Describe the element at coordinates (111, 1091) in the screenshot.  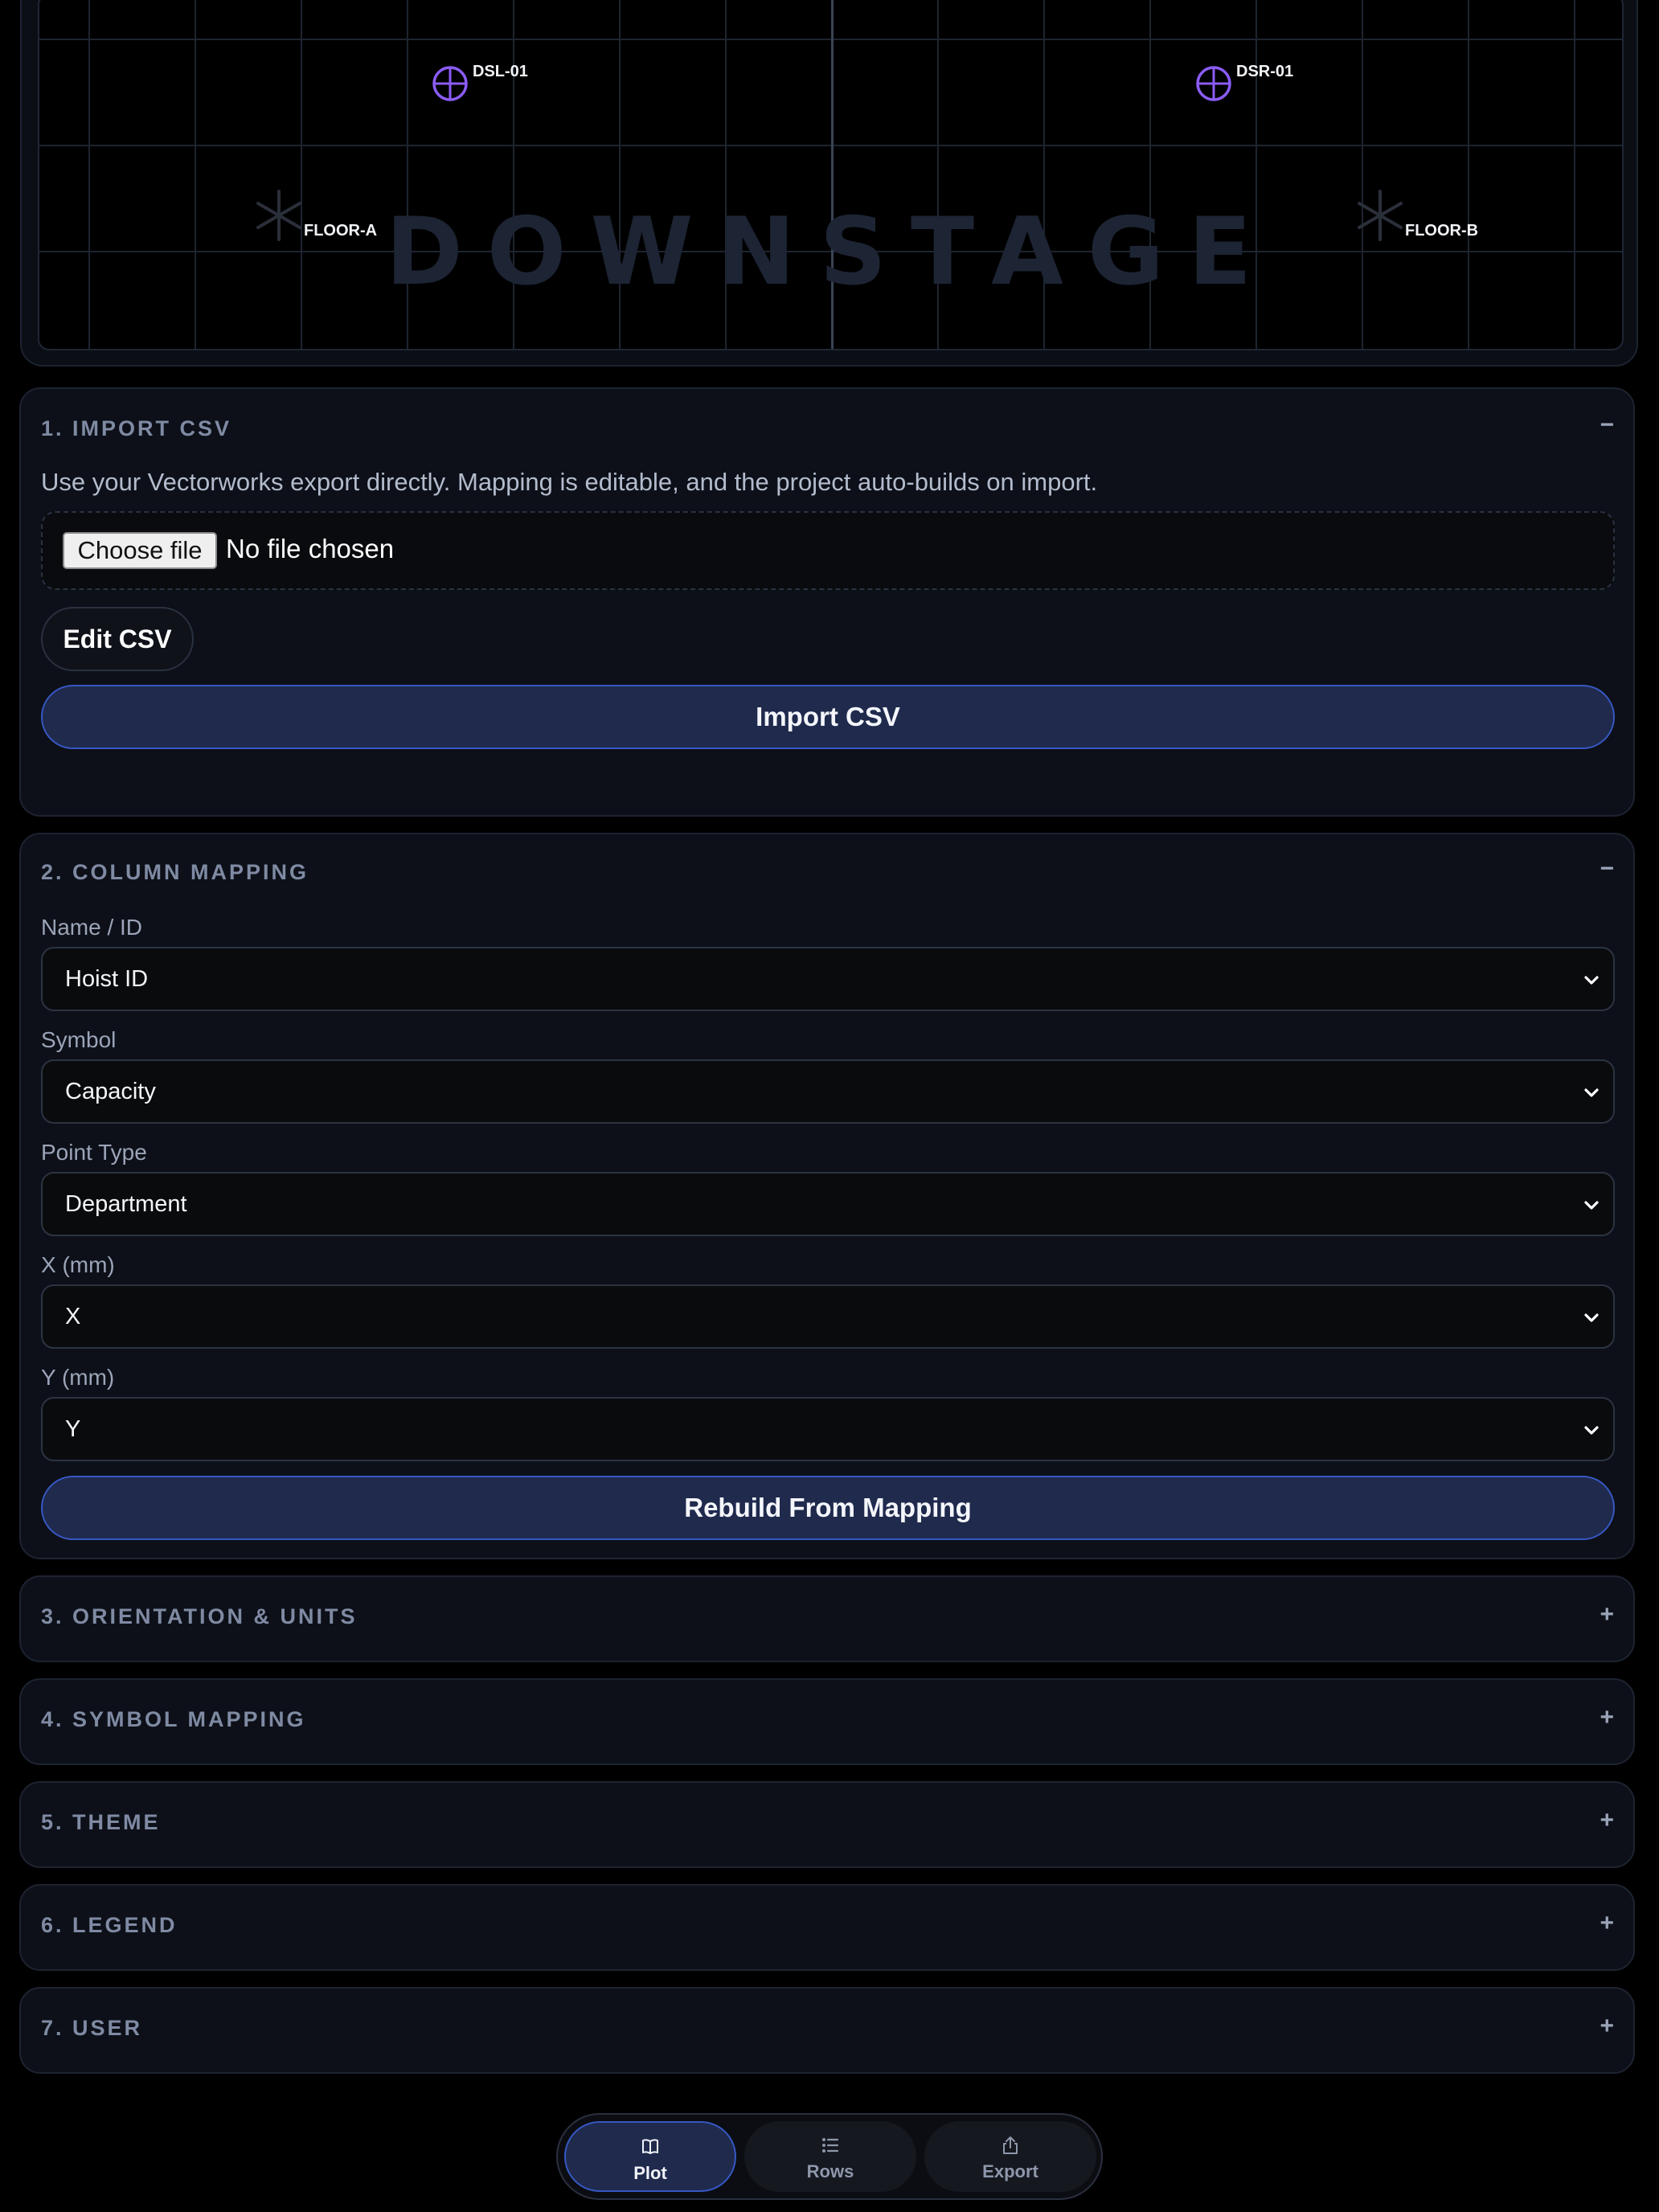
I see `select-value: Capacity` at that location.